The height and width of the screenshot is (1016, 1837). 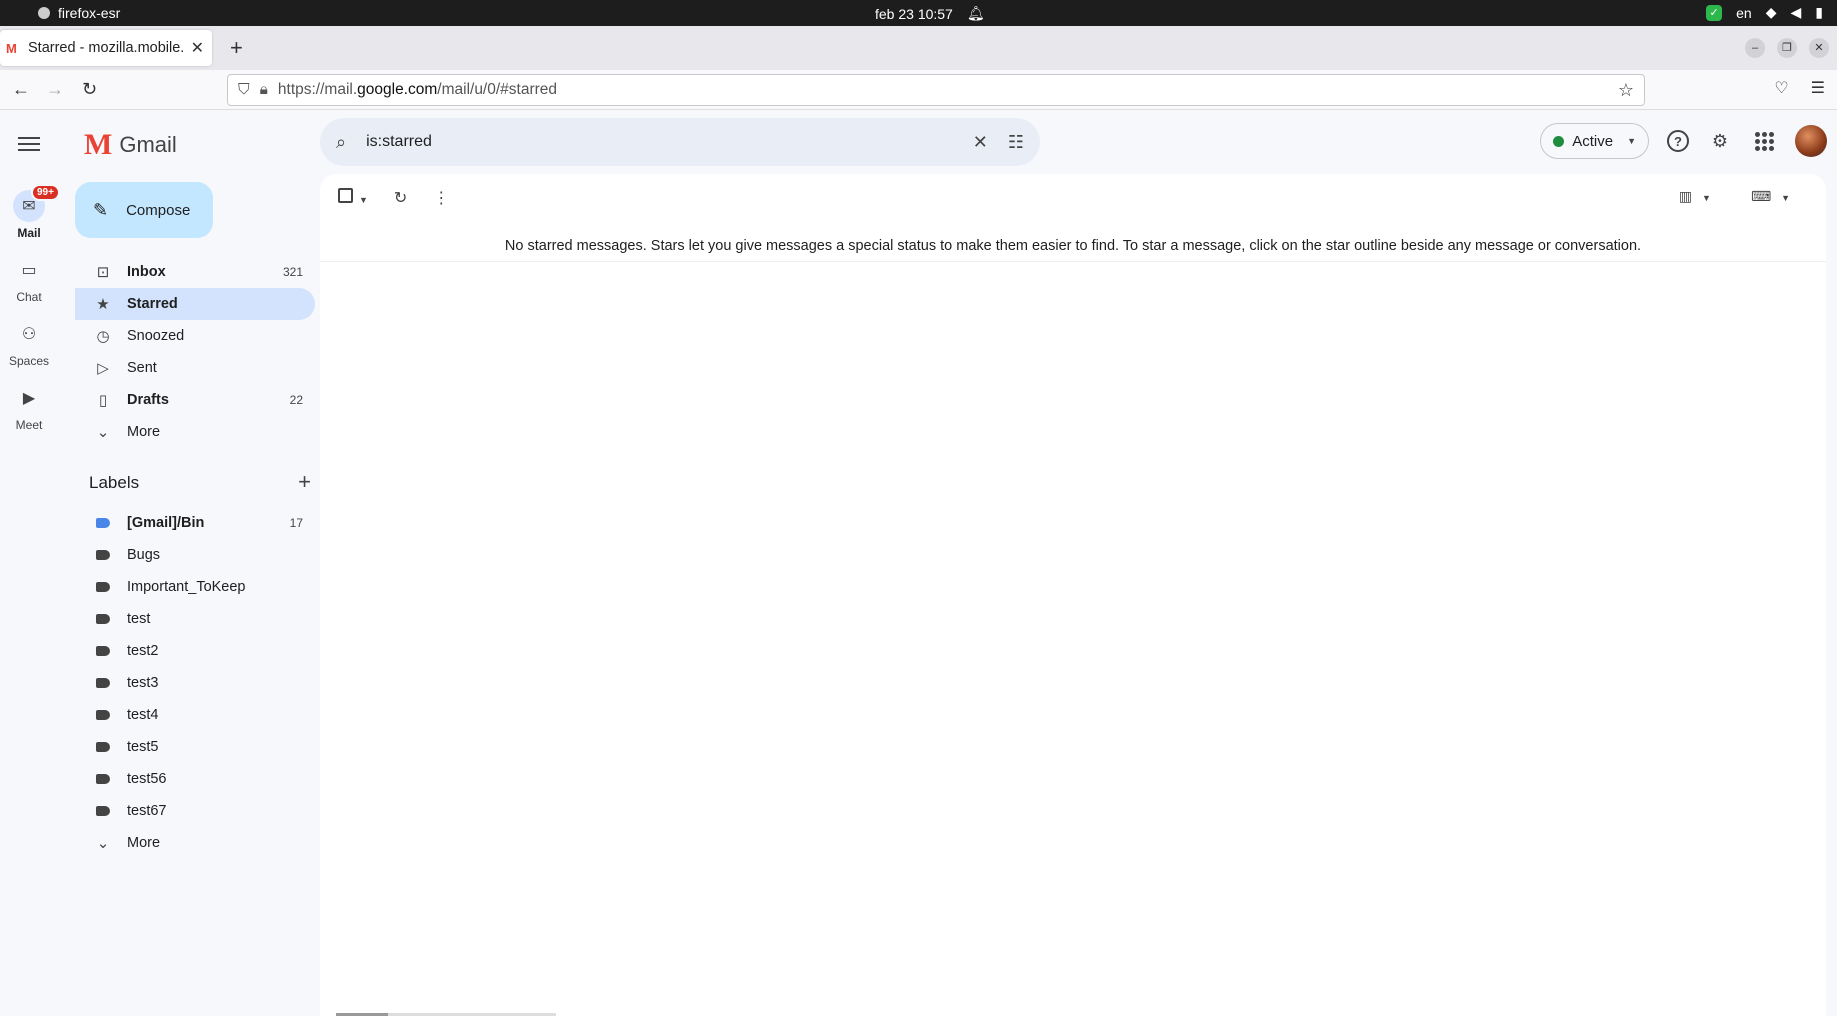 I want to click on url-host: google.com, so click(x=397, y=89).